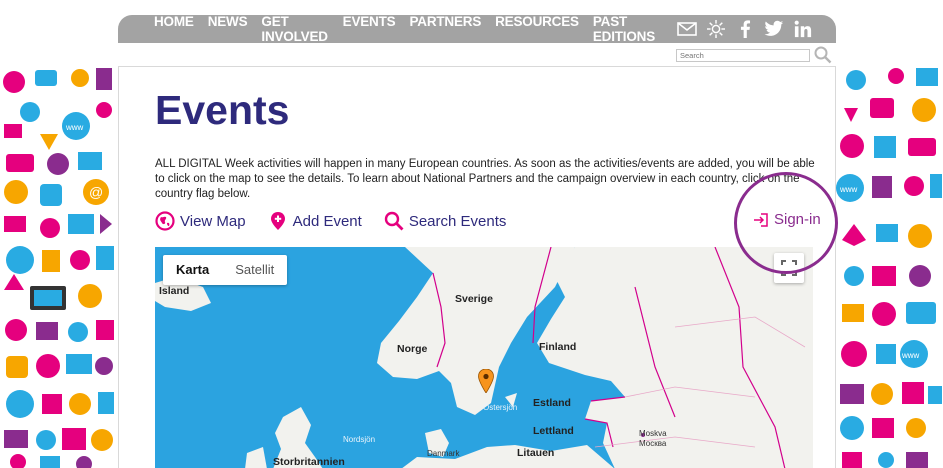  Describe the element at coordinates (743, 55) in the screenshot. I see `search-input` at that location.